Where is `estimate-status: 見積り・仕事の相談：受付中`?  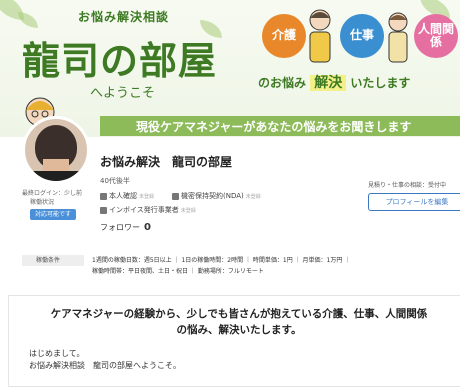
estimate-status: 見積り・仕事の相談：受付中 is located at coordinates (407, 185).